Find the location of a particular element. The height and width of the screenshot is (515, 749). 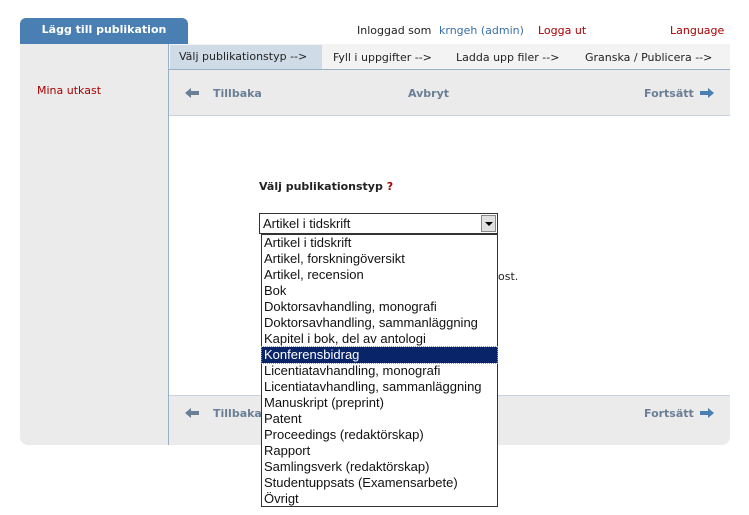

next-button: Fortsätt is located at coordinates (669, 93).